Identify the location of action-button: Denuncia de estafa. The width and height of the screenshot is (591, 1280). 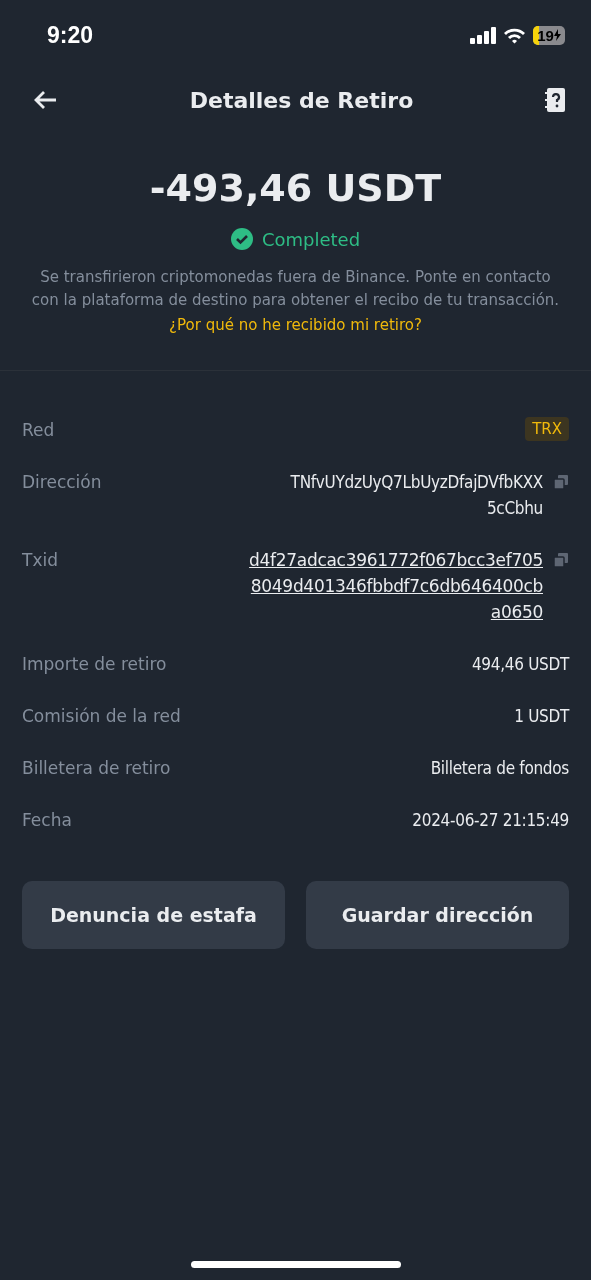
(153, 915).